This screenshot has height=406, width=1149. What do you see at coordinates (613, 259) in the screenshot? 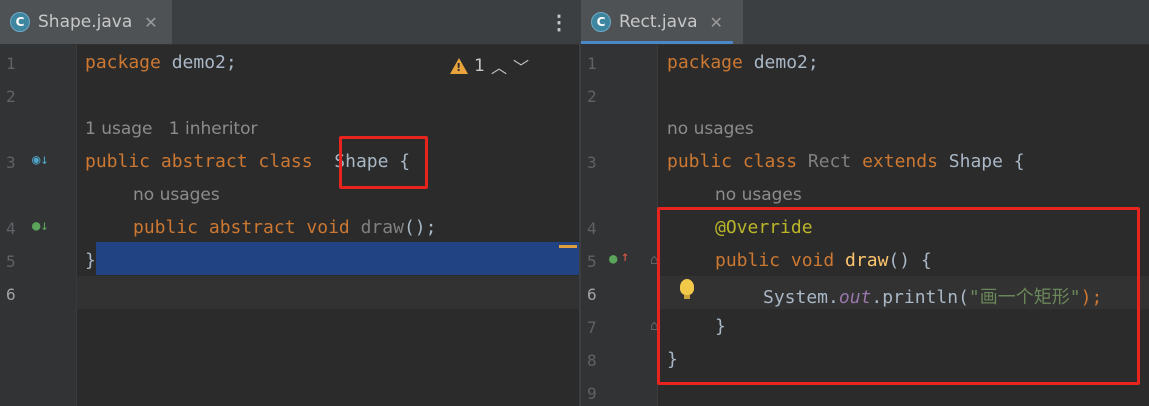
I see `overriding-method-icon: ●` at bounding box center [613, 259].